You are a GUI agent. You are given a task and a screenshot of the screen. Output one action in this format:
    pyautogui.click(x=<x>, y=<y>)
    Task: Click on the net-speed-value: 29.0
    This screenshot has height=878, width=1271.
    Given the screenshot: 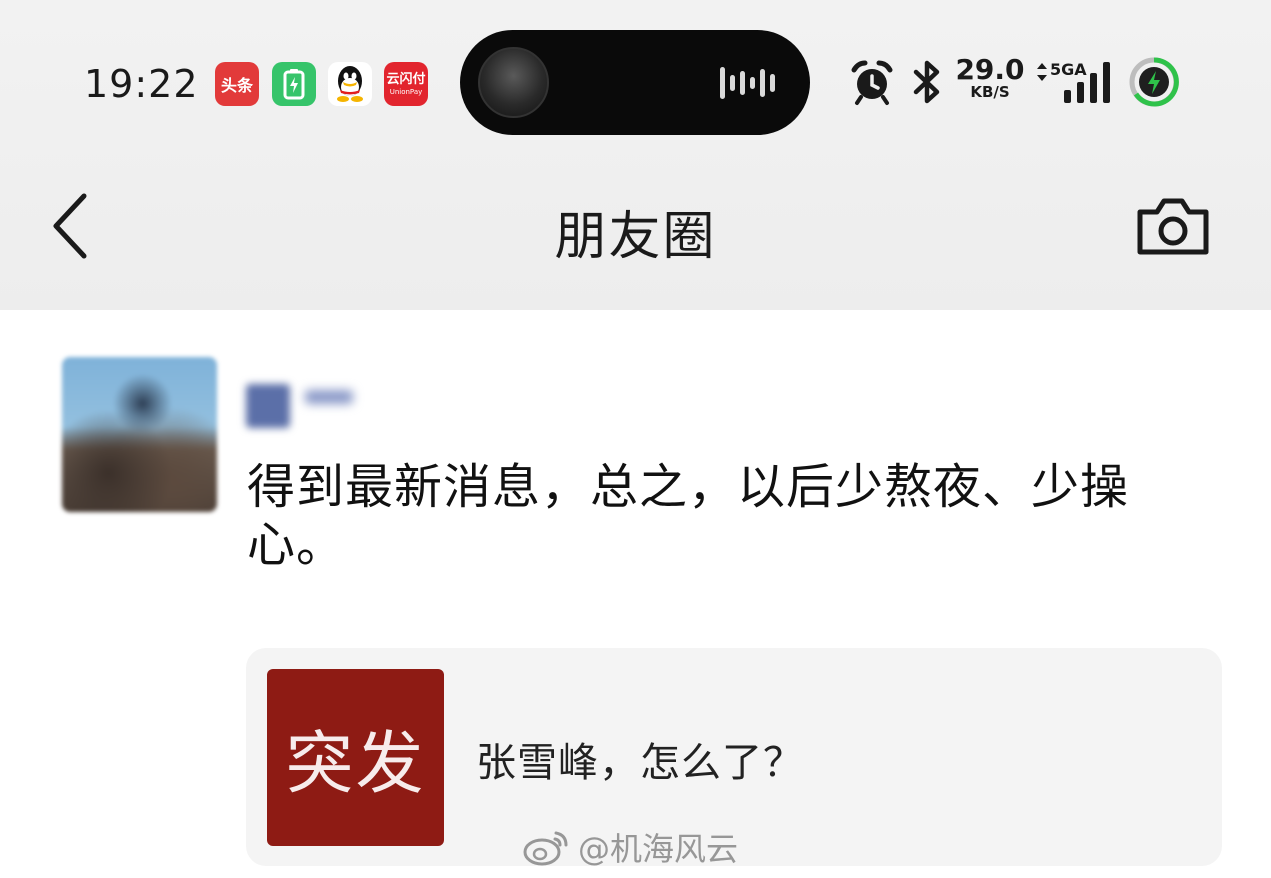 What is the action you would take?
    pyautogui.click(x=990, y=69)
    